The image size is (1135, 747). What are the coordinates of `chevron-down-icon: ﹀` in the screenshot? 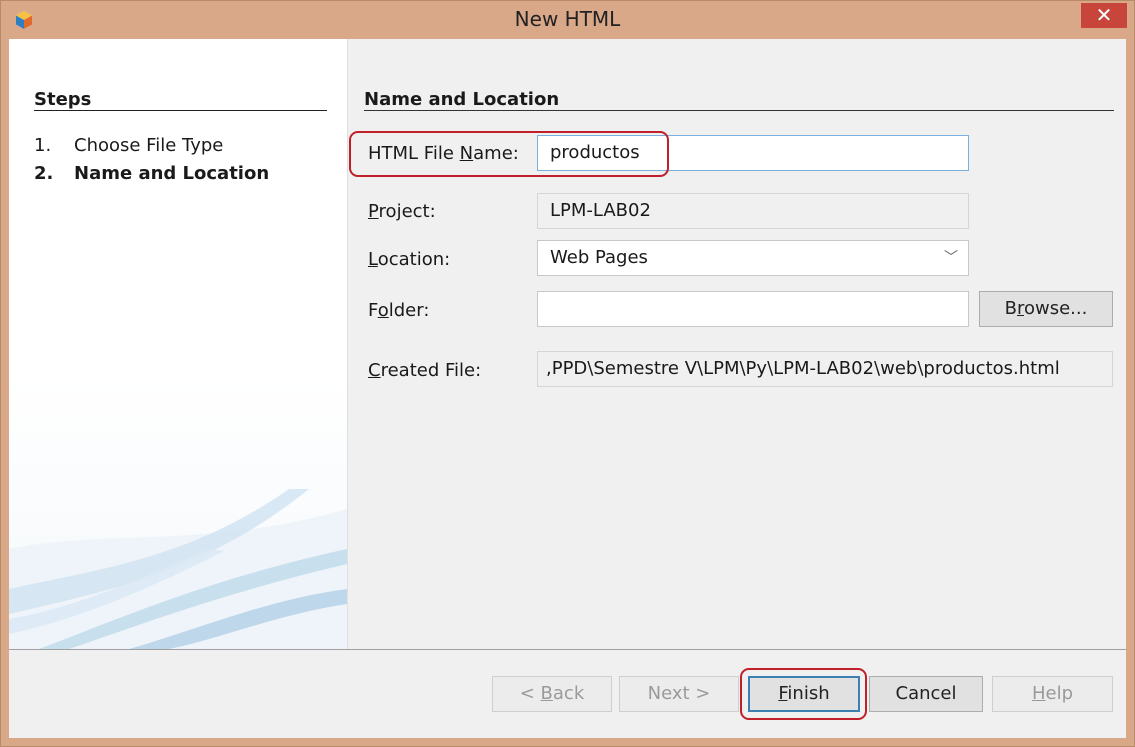 It's located at (951, 258).